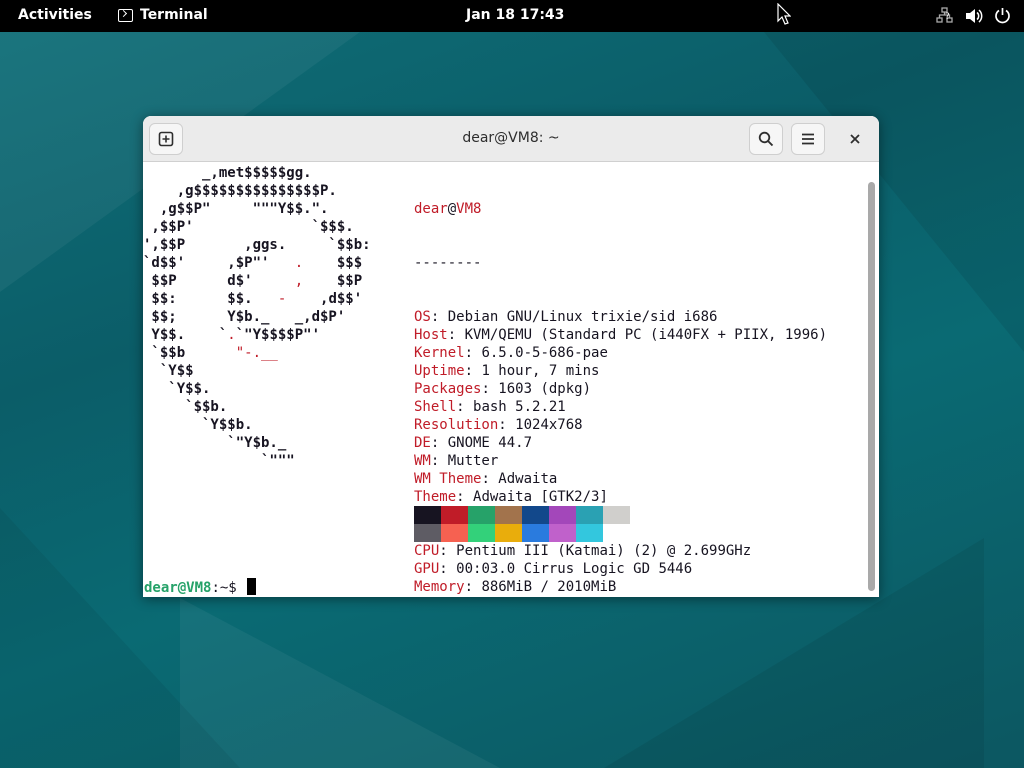 The height and width of the screenshot is (768, 1024). Describe the element at coordinates (248, 227) in the screenshot. I see `logo-line: ,$$P' `$$$.` at that location.